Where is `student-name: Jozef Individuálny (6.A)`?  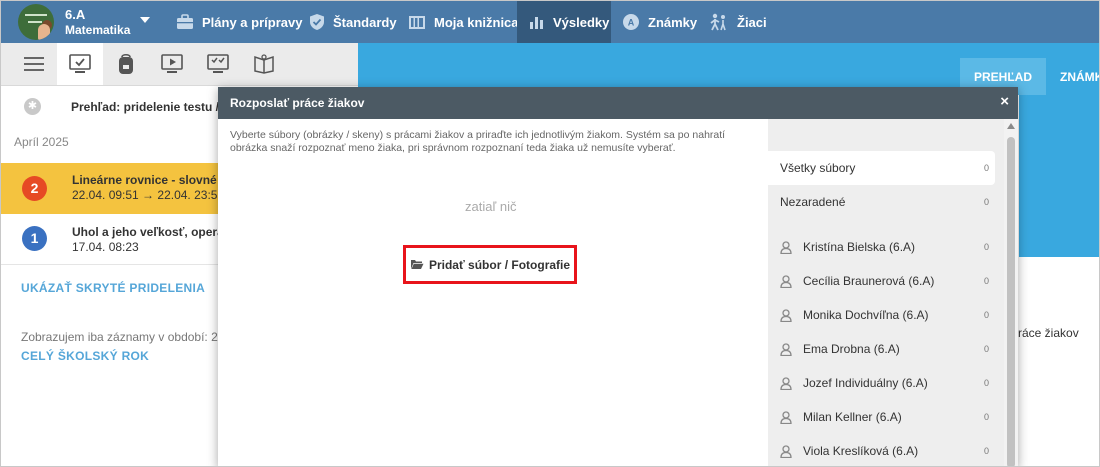
student-name: Jozef Individuálny (6.A) is located at coordinates (865, 383).